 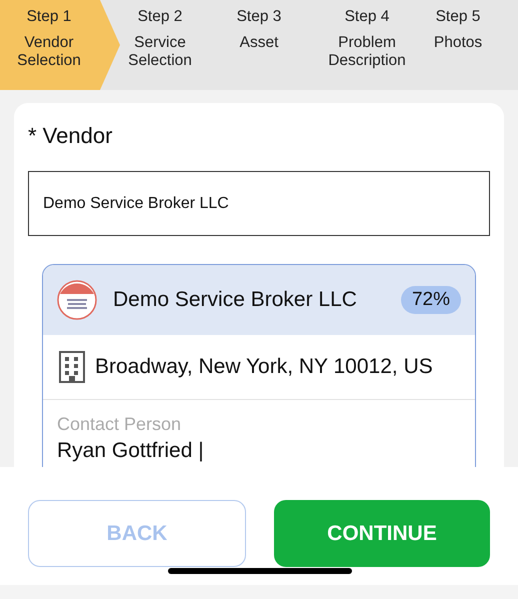 What do you see at coordinates (70, 136) in the screenshot?
I see `field-label: * Vendor` at bounding box center [70, 136].